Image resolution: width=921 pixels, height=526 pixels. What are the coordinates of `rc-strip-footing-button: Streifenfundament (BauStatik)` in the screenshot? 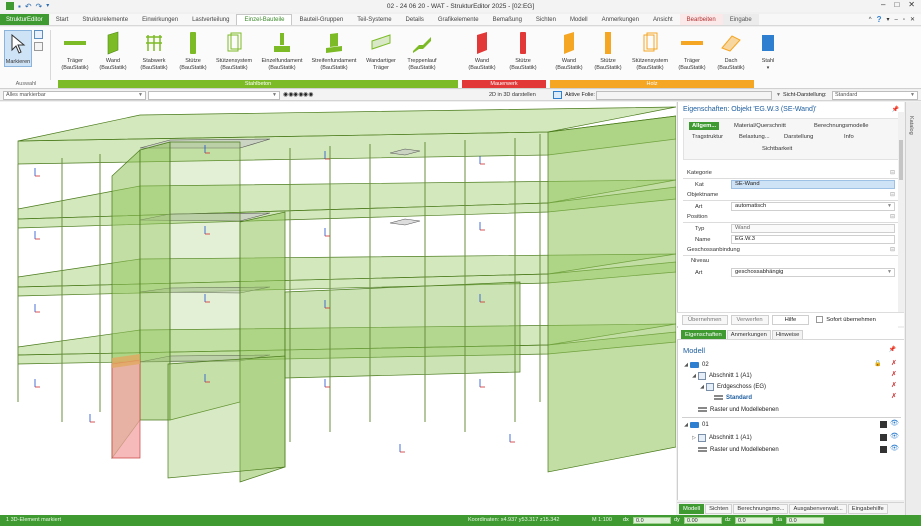 It's located at (334, 50).